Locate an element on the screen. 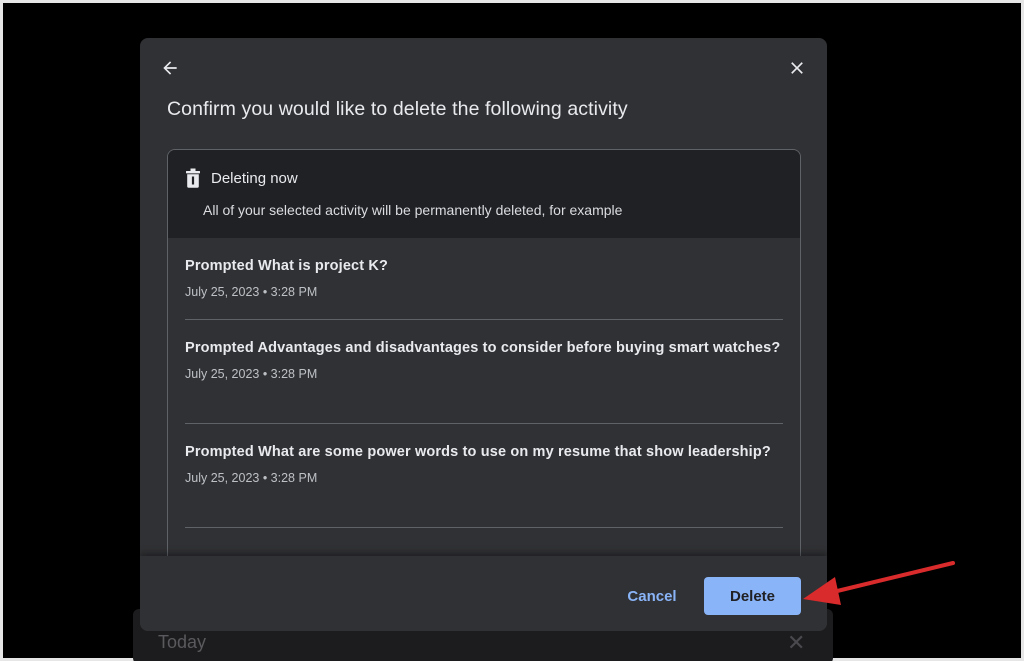  dialog-footer: Cancel Delete is located at coordinates (483, 593).